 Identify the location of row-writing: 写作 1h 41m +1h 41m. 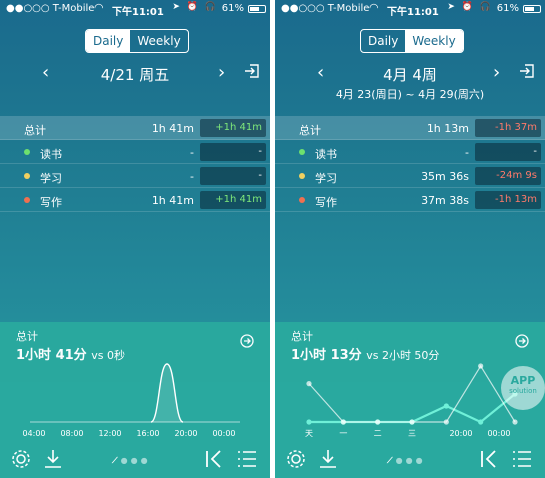
(135, 200).